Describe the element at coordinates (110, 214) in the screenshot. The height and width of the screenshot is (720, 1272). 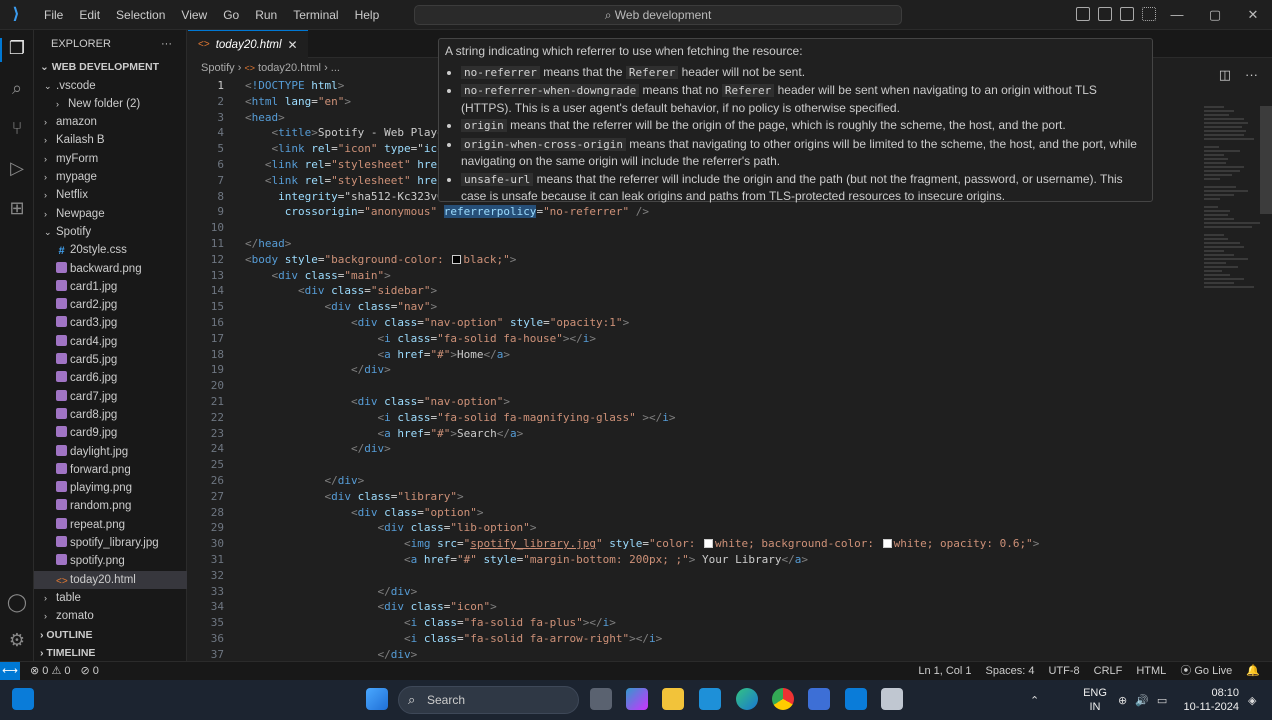
I see `tree-folder: › Newpage` at that location.